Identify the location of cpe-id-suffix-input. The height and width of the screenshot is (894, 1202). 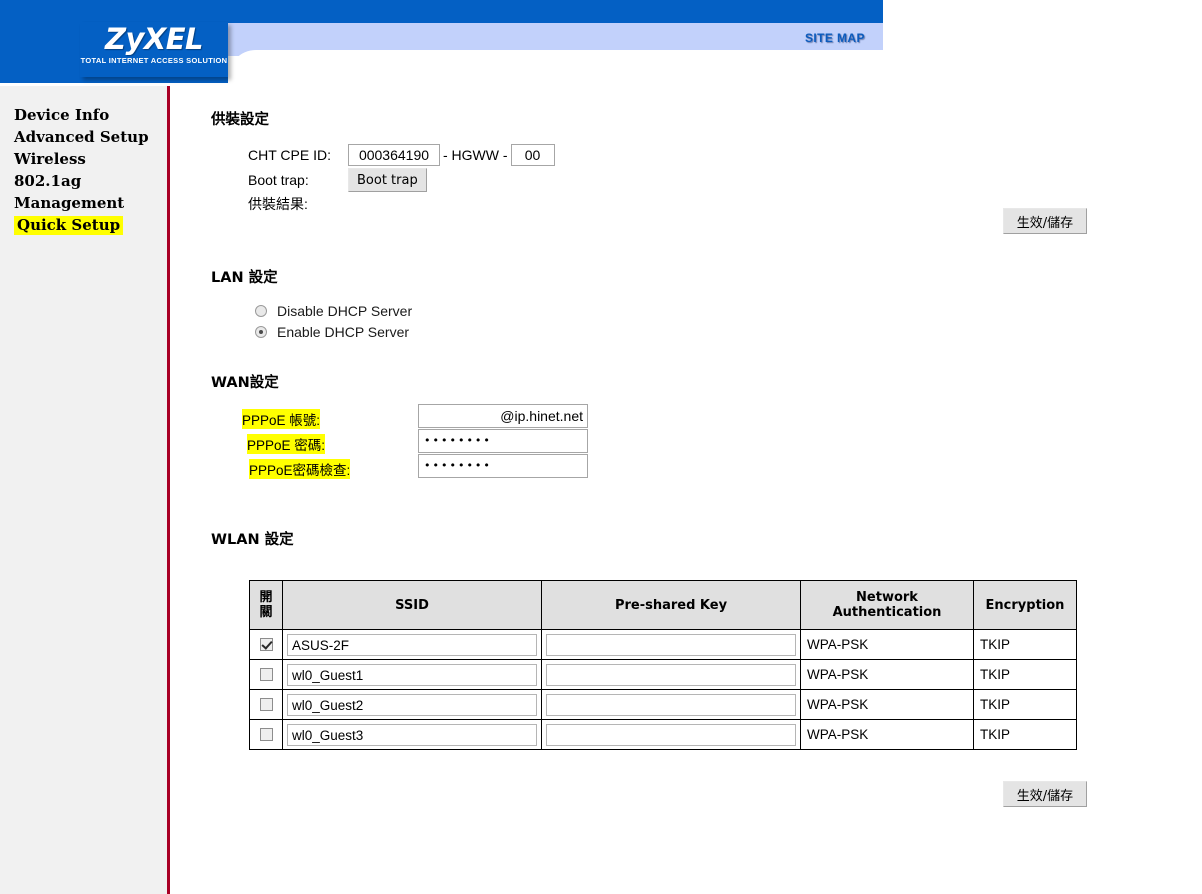
(532, 155).